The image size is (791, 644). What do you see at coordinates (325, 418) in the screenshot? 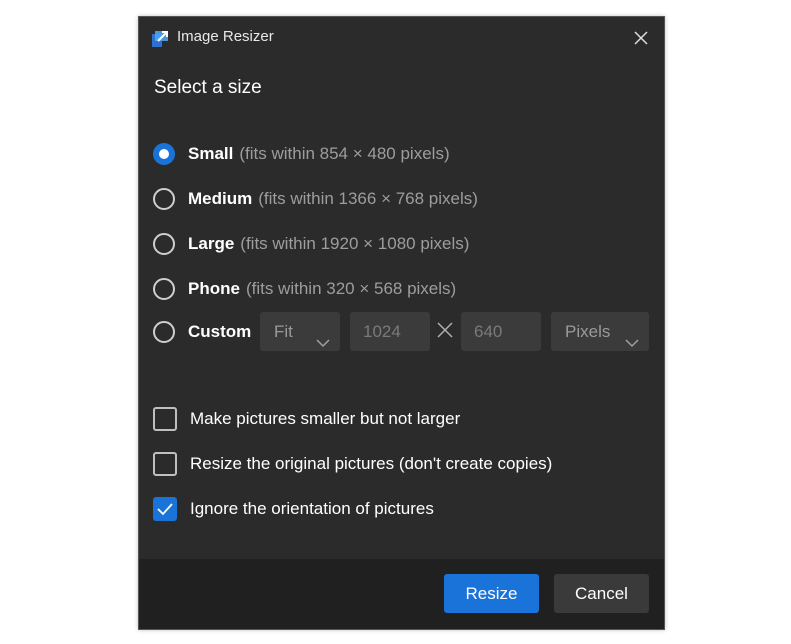
I see `option-label: Make pictures smaller but not larger` at bounding box center [325, 418].